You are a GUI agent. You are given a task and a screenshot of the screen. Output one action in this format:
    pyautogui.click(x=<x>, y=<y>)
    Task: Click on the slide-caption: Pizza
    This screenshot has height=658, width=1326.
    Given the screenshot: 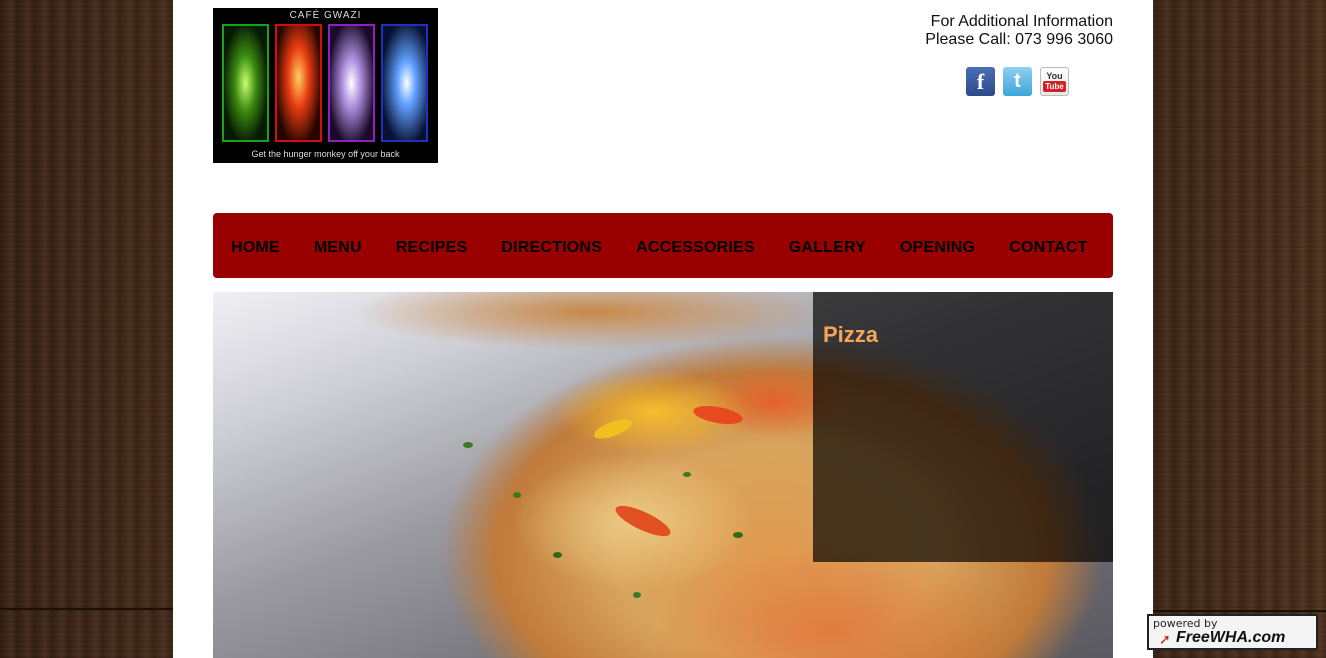 What is the action you would take?
    pyautogui.click(x=963, y=427)
    